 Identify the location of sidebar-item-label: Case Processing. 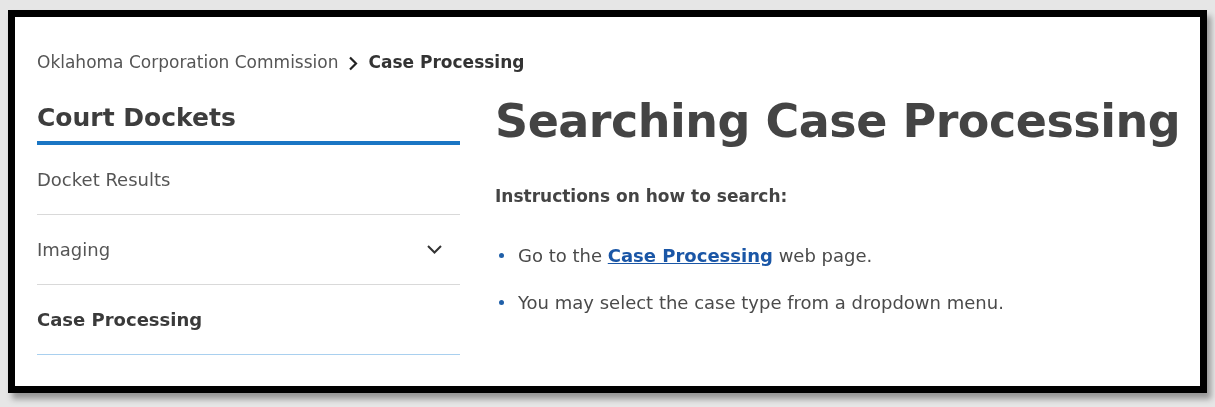
(120, 320).